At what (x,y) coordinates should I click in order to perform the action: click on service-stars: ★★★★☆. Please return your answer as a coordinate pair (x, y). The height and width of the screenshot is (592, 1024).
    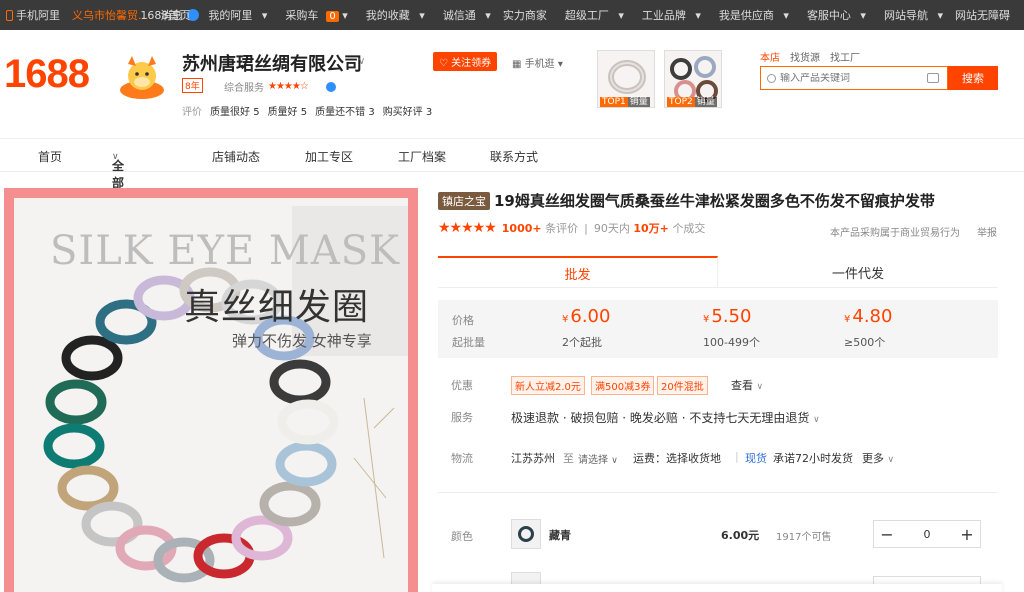
    Looking at the image, I should click on (288, 86).